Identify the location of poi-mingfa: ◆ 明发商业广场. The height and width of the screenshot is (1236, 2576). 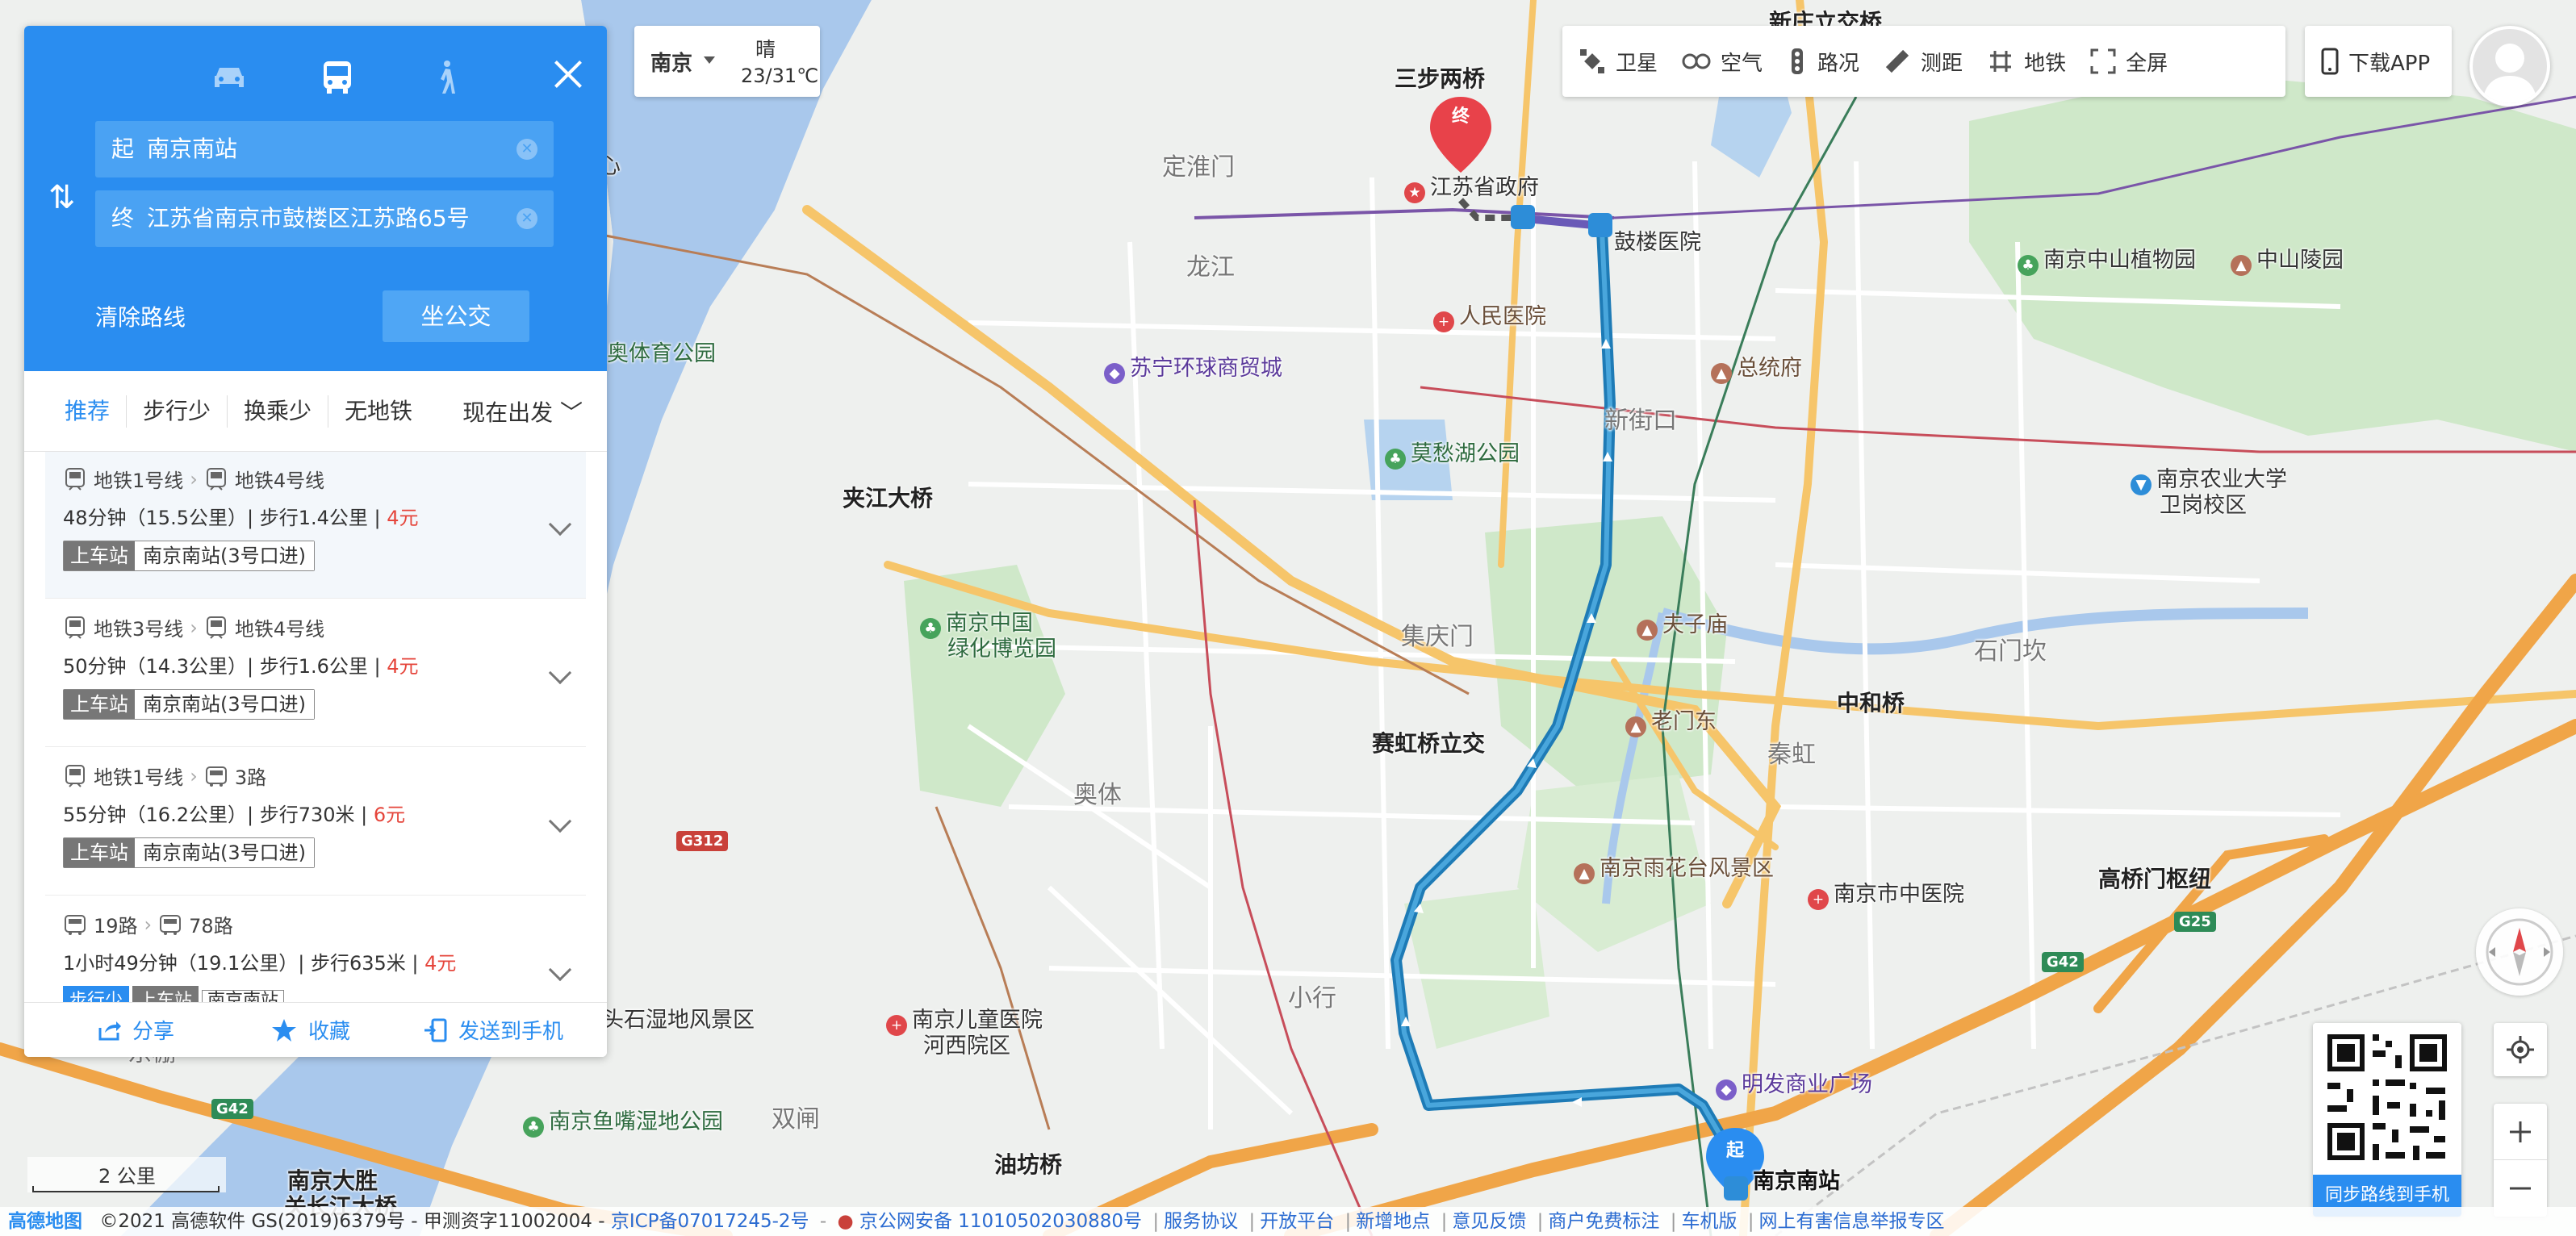
(1794, 1083).